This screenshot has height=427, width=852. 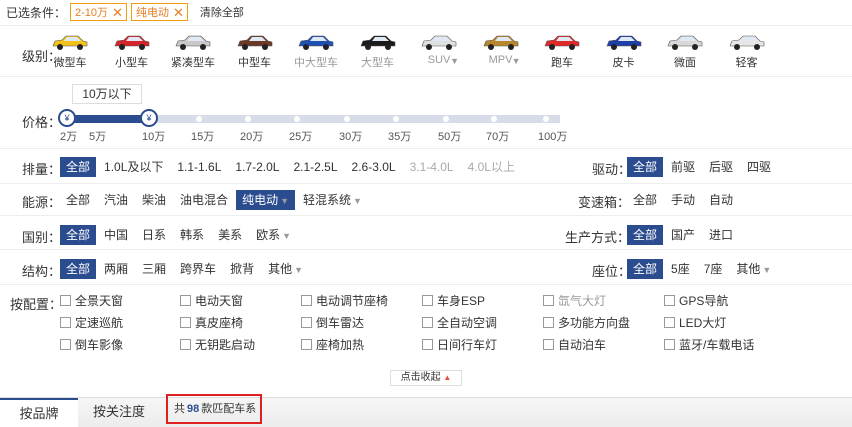 I want to click on level-item: 微面, so click(x=685, y=51).